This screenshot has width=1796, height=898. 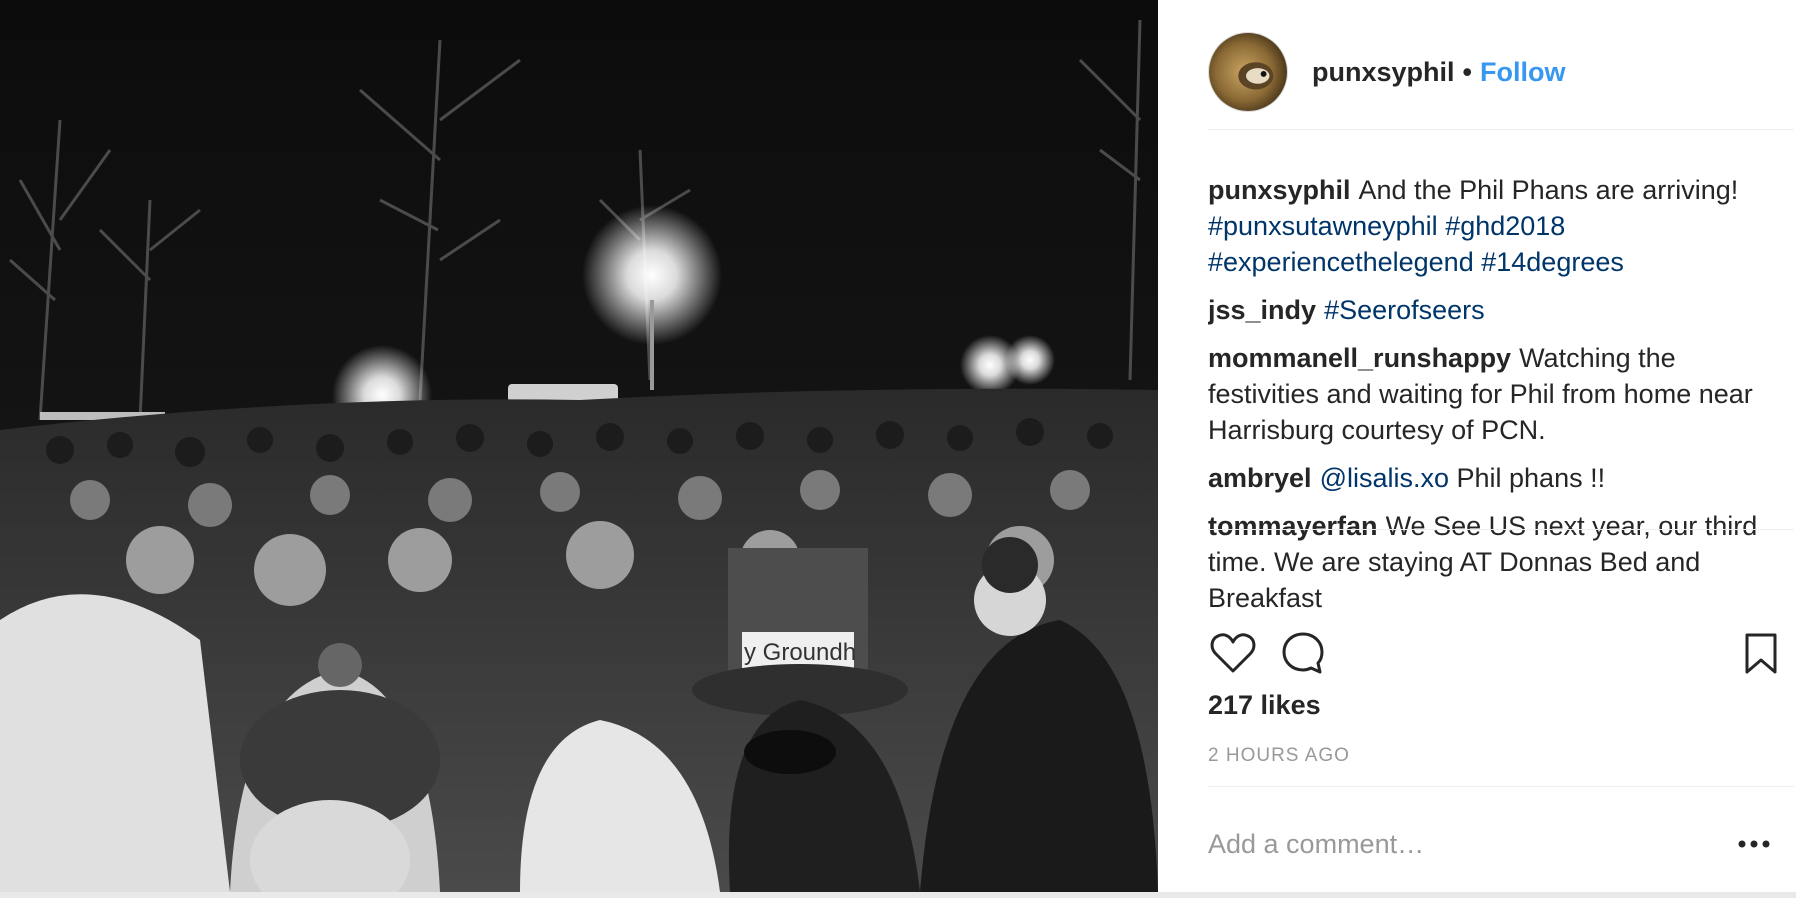 What do you see at coordinates (1359, 358) in the screenshot?
I see `comment-username: mommanell_runshappy` at bounding box center [1359, 358].